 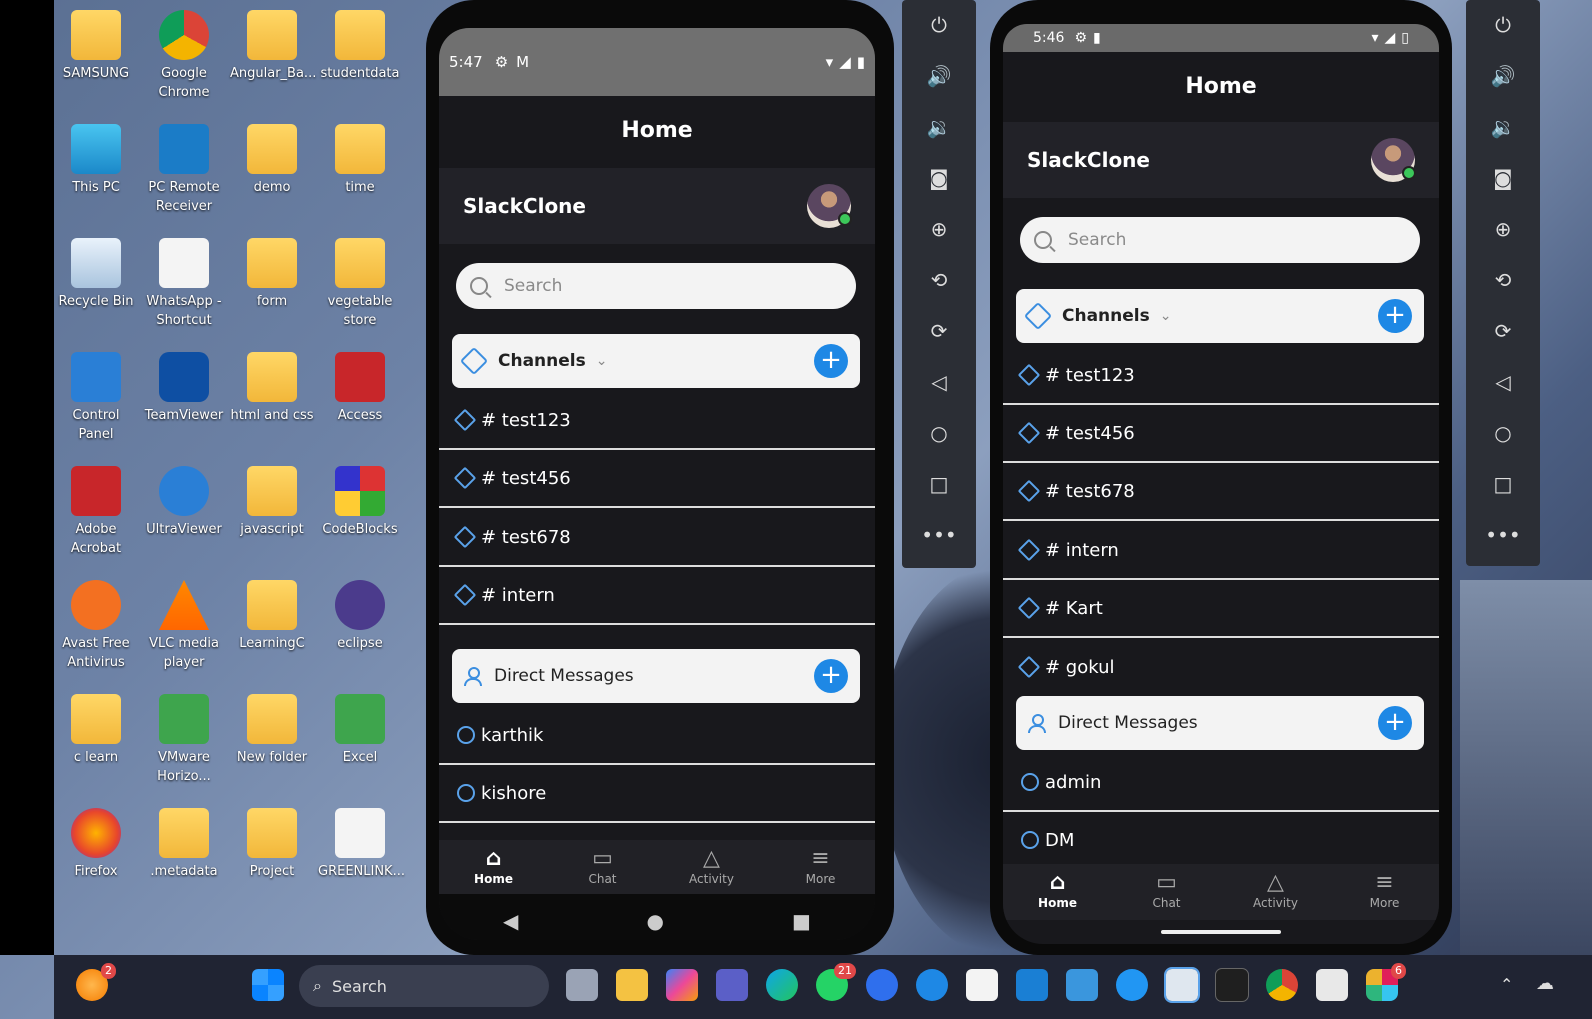 I want to click on desktop-icon-this-pc: This PC, so click(x=96, y=155).